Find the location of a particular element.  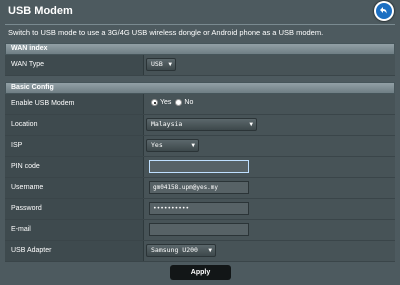

row-username: Username gm04158.upm@yes.my is located at coordinates (200, 188).